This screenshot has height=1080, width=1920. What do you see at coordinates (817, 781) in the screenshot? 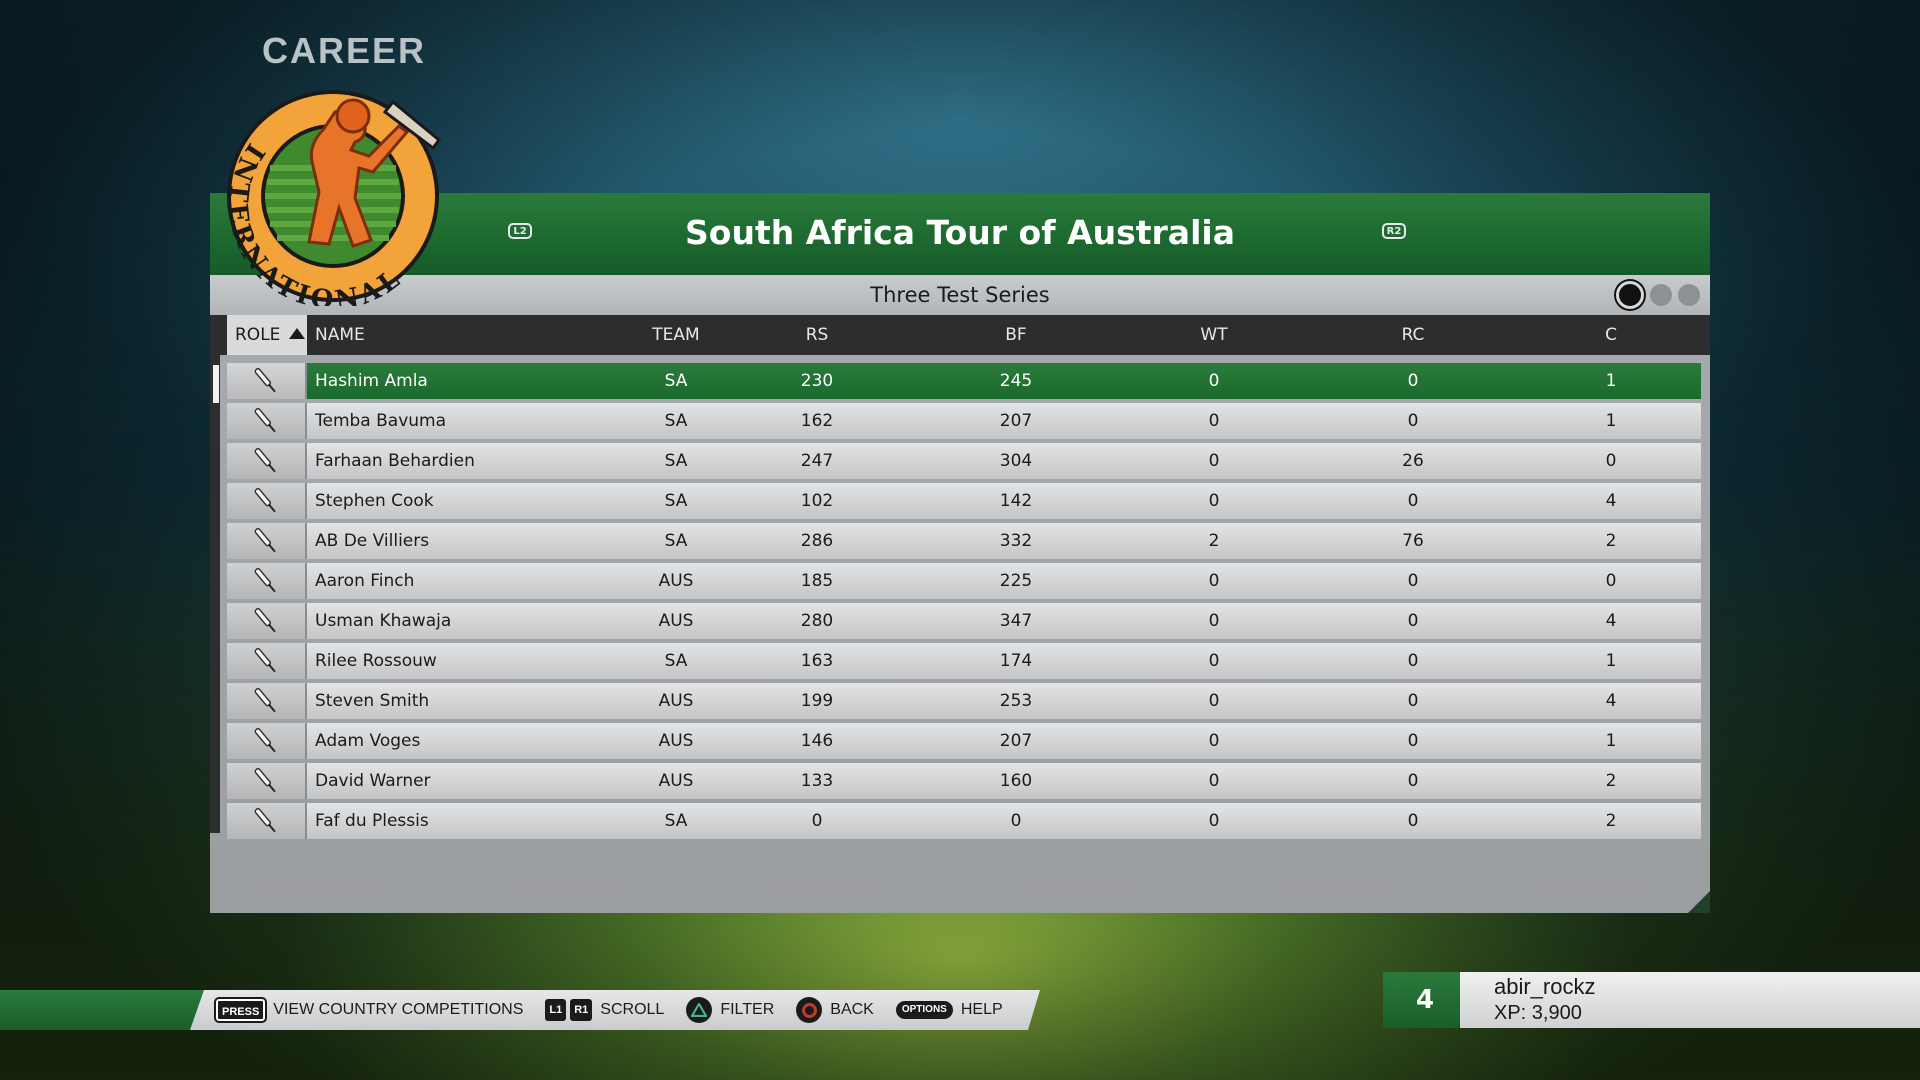
I see `cell-rs: 133` at bounding box center [817, 781].